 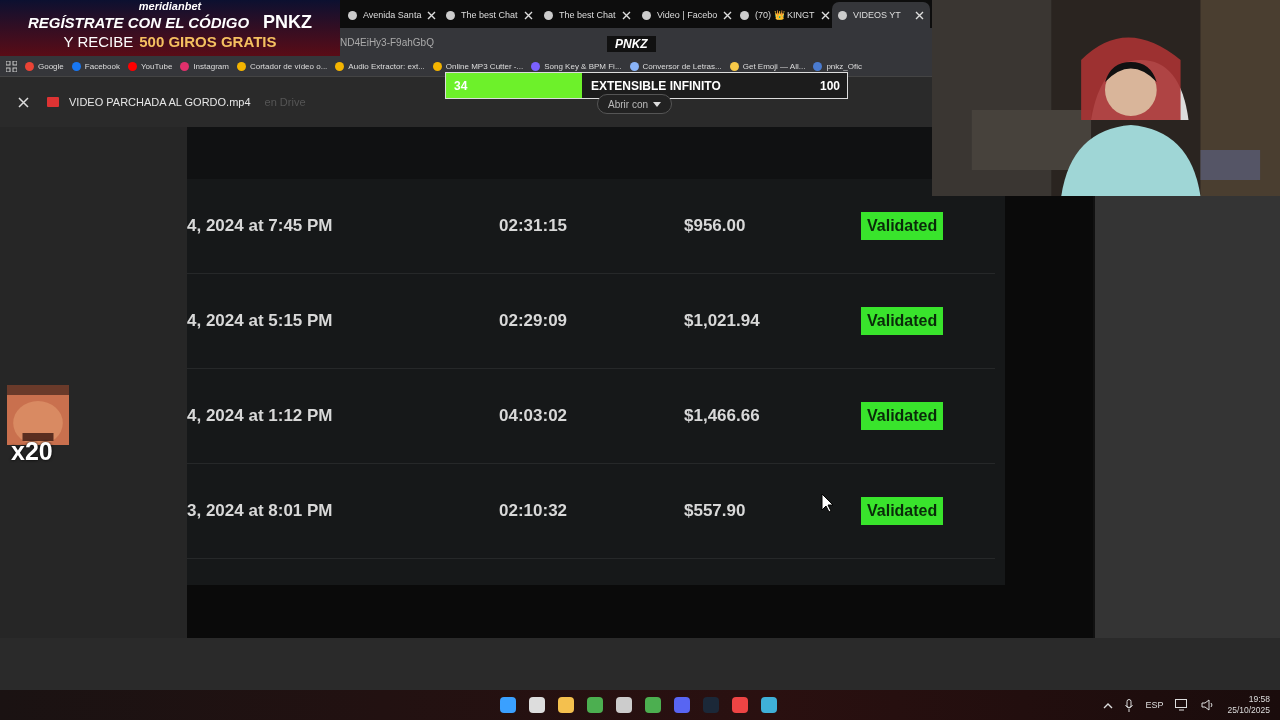 I want to click on amount-cell-text: $557.90, so click(x=715, y=511).